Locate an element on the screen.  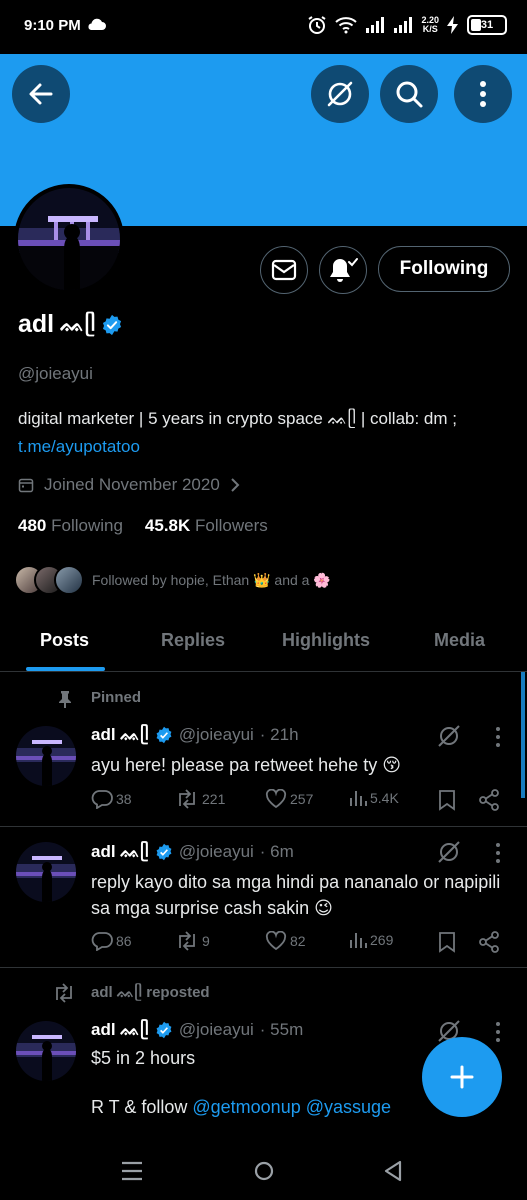
following-stat: 480 Following is located at coordinates (70, 526).